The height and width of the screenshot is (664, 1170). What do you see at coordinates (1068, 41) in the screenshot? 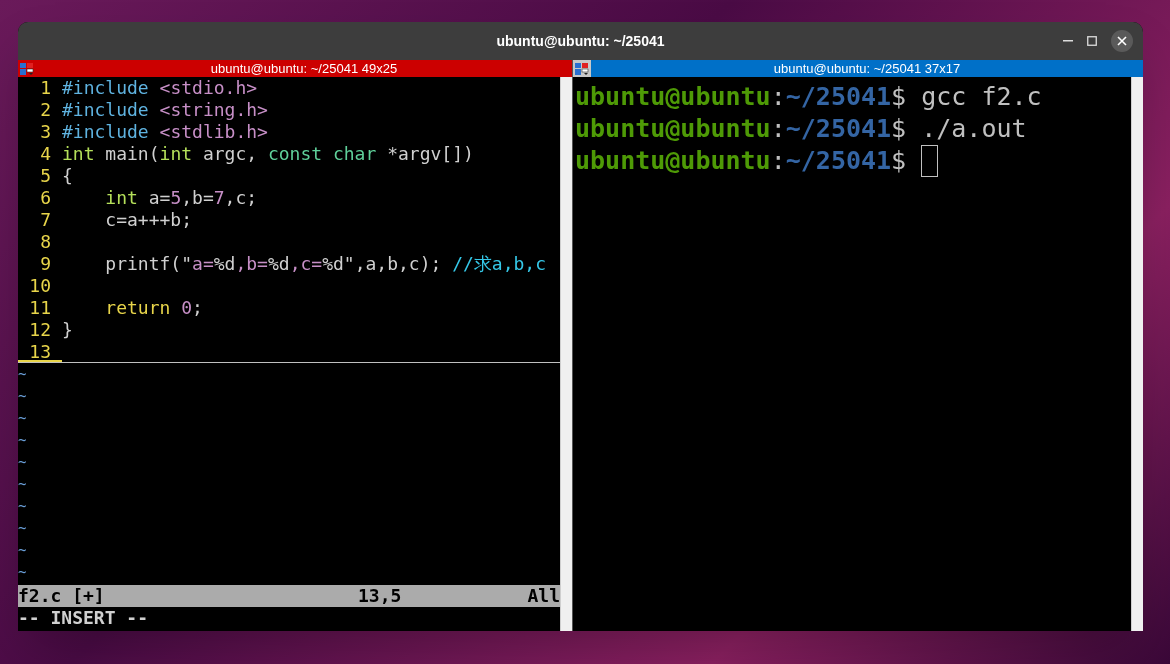
I see `minimize-icon` at bounding box center [1068, 41].